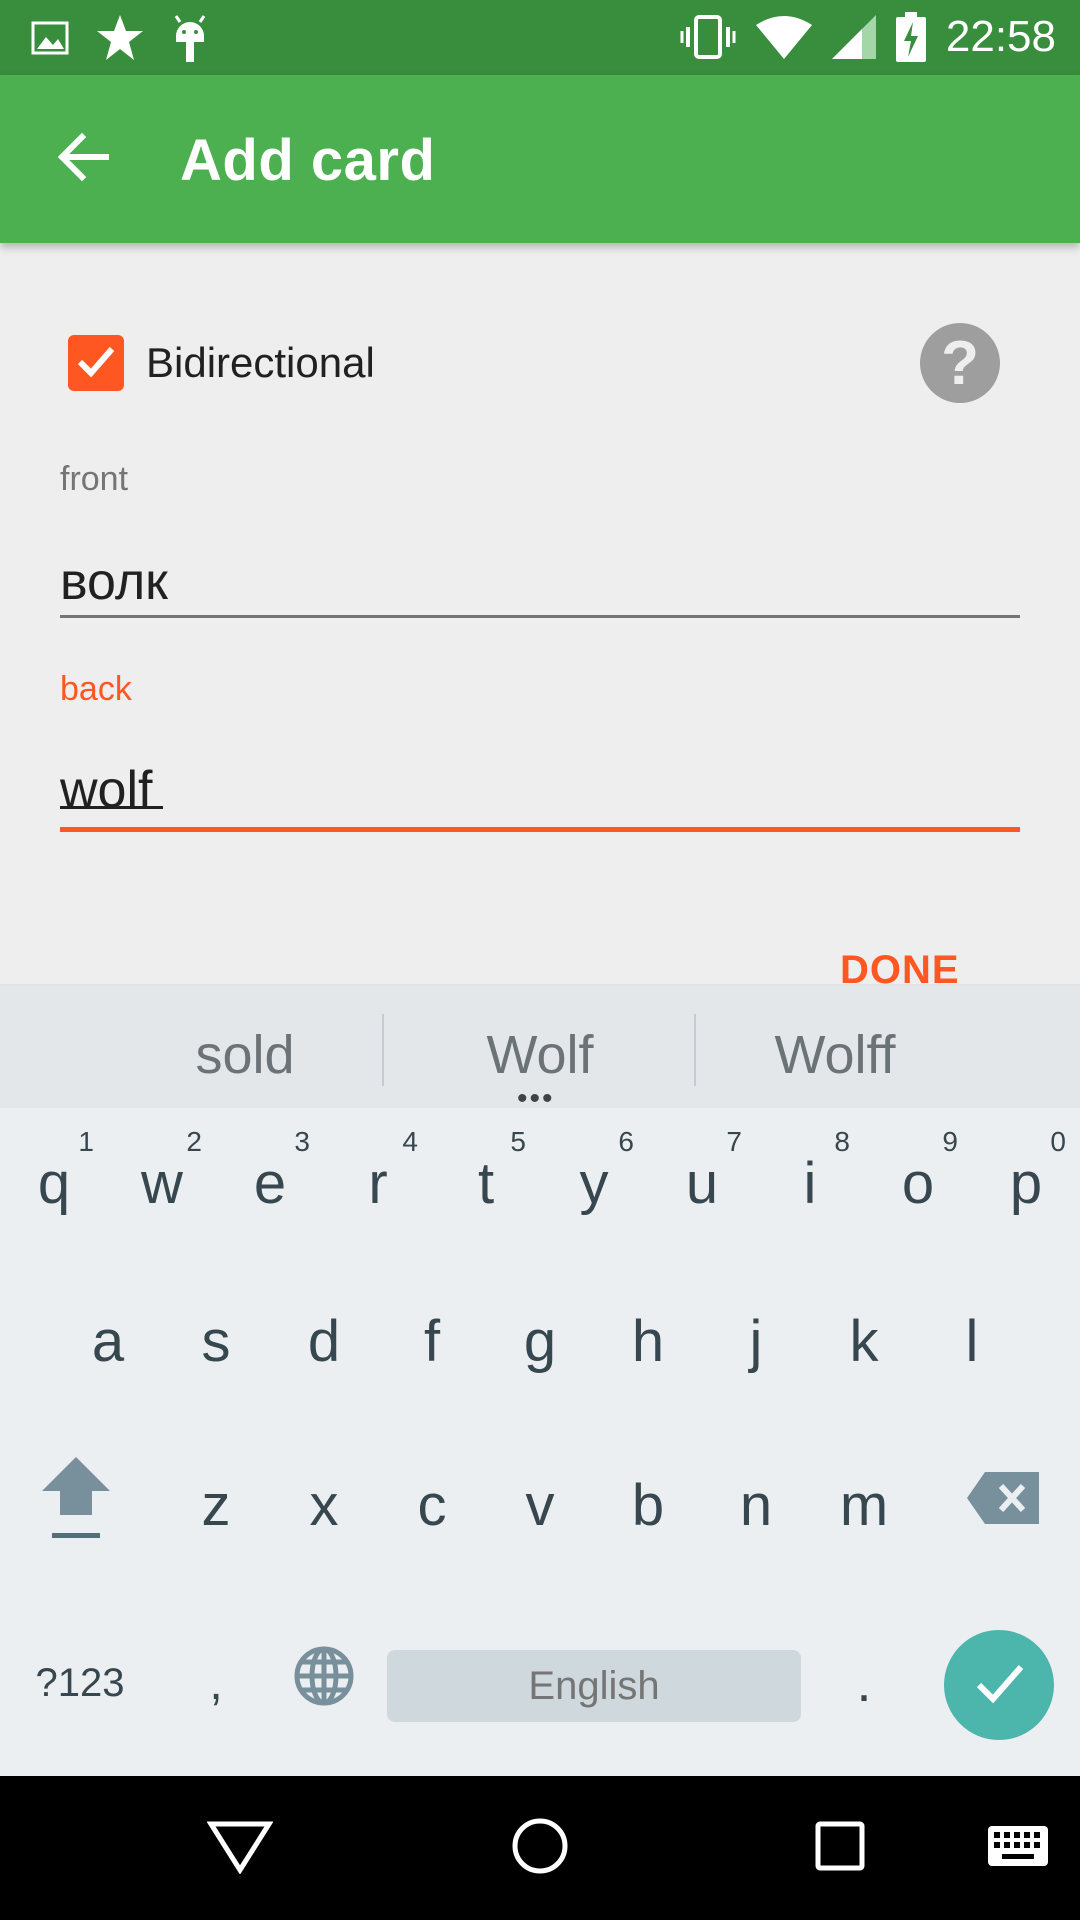  Describe the element at coordinates (626, 1141) in the screenshot. I see `key-hint: 6` at that location.